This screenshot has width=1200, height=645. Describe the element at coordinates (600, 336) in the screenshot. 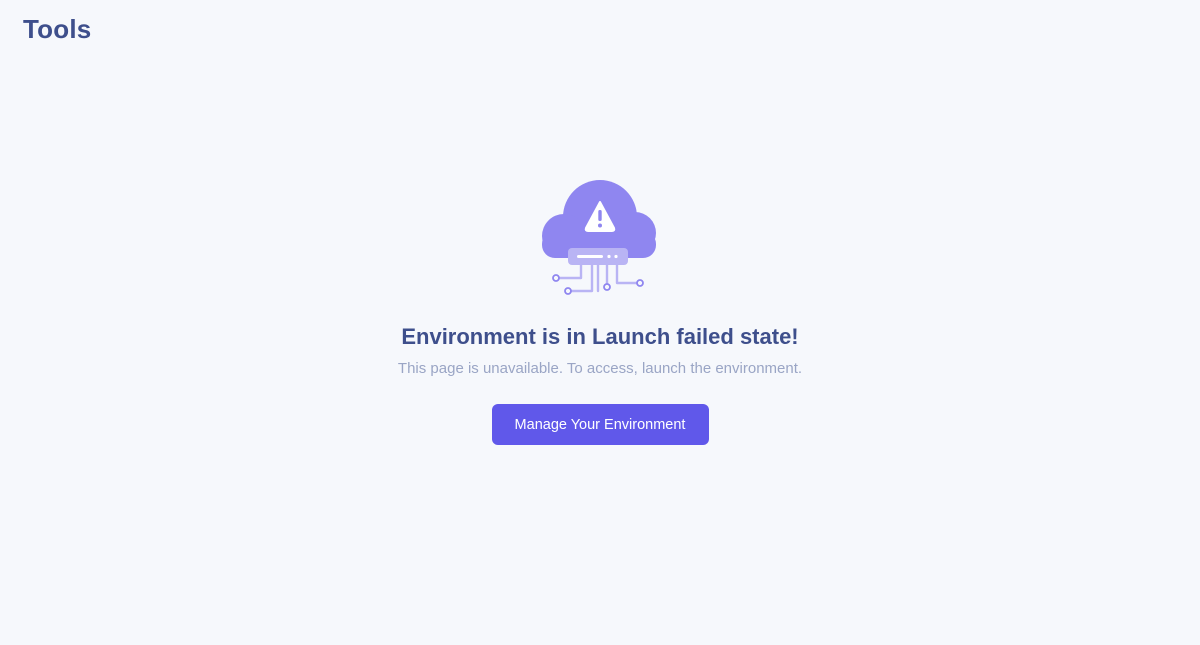

I see `empty-state-heading: Environment is in Launch failed state!` at that location.